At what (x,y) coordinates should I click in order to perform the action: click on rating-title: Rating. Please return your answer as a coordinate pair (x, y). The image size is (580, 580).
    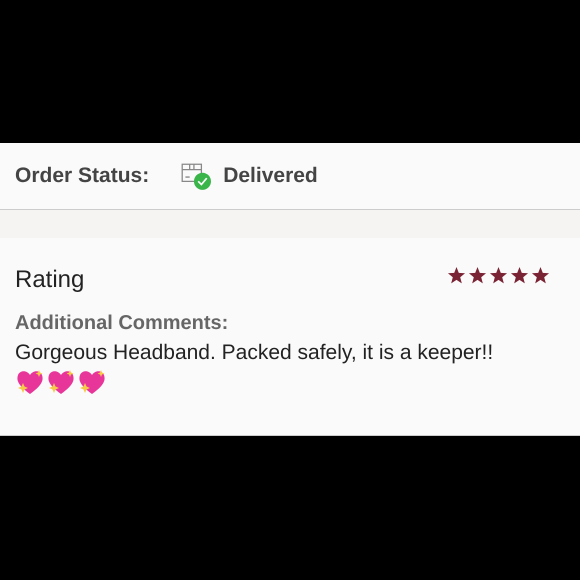
    Looking at the image, I should click on (49, 280).